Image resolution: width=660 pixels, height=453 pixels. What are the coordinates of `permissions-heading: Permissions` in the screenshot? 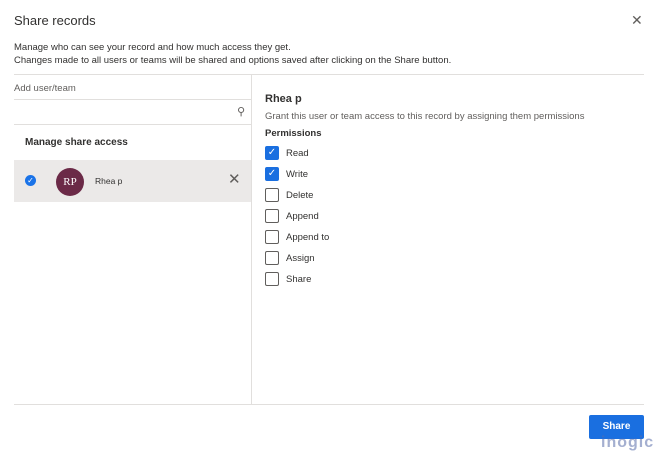 It's located at (293, 133).